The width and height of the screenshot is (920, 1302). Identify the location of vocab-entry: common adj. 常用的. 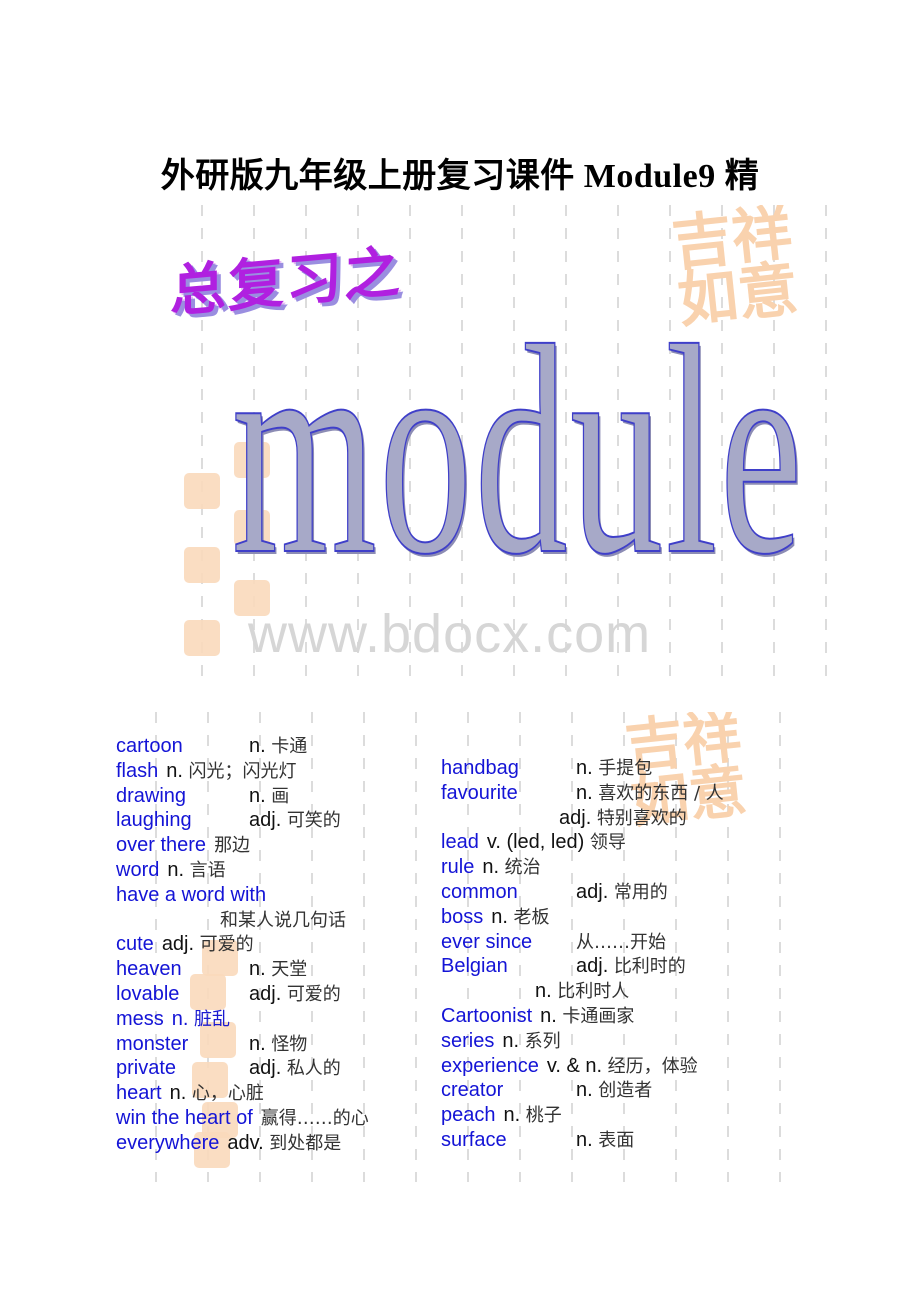
(616, 892).